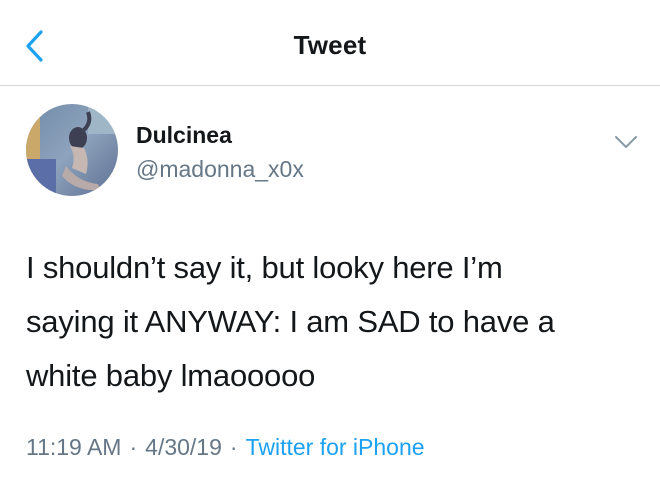 The height and width of the screenshot is (480, 660). Describe the element at coordinates (225, 447) in the screenshot. I see `tweet-metadata: 11:19 AM · 4/30/19 · Twitter for iPhone` at that location.